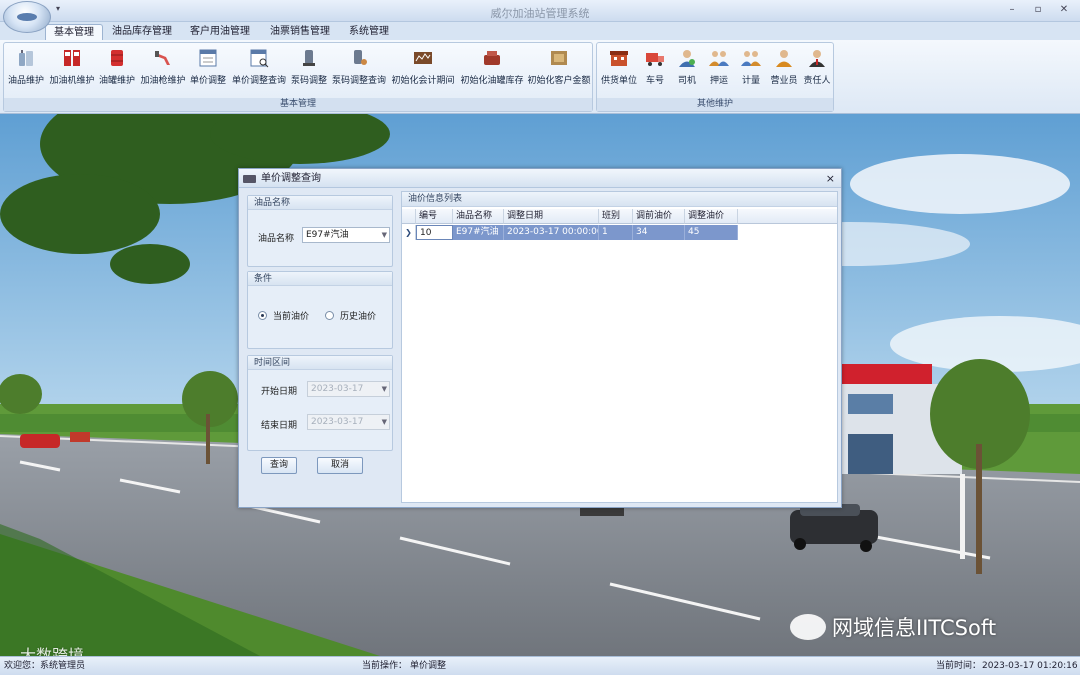 Image resolution: width=1080 pixels, height=675 pixels. What do you see at coordinates (320, 310) in the screenshot?
I see `condition-panel: 条件 当前油价 历史油价` at bounding box center [320, 310].